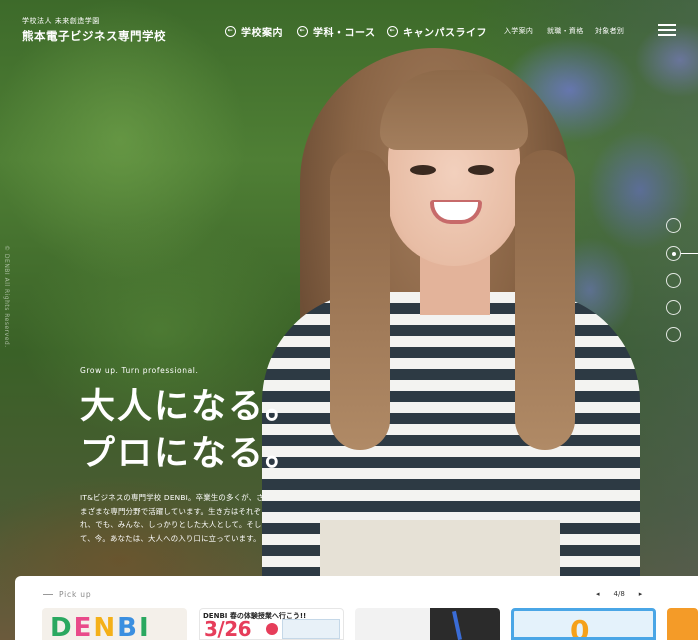 The height and width of the screenshot is (640, 698). I want to click on next-arrow-icon: ▸, so click(641, 594).